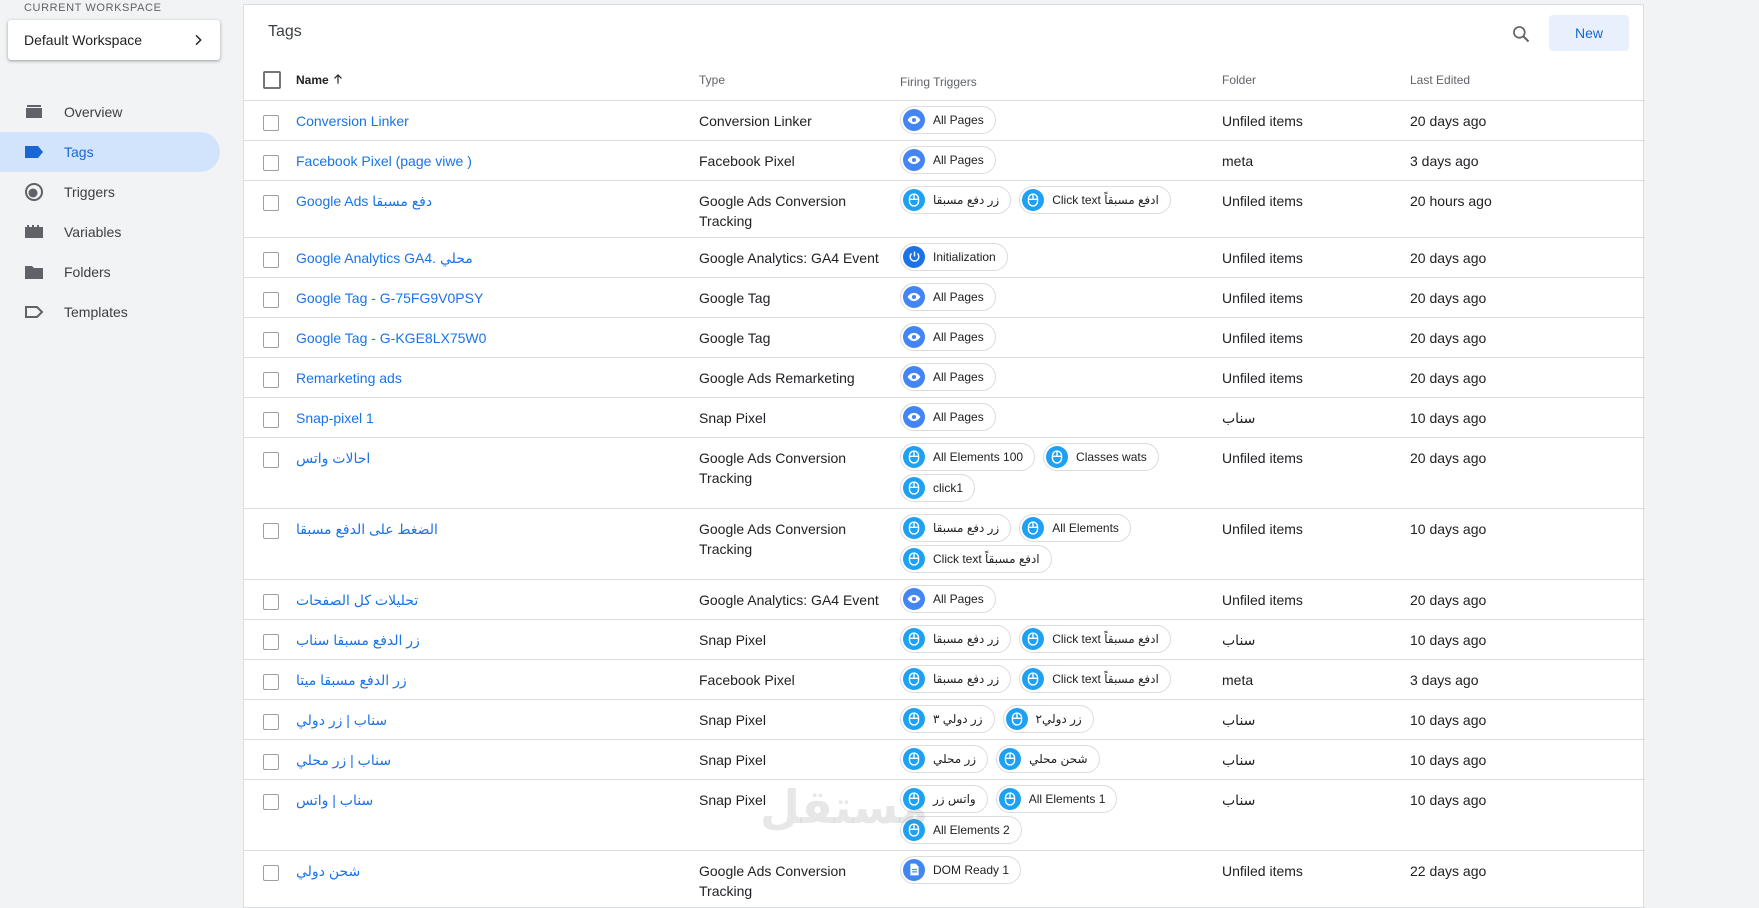  I want to click on workspace-selector: Default Workspace, so click(114, 40).